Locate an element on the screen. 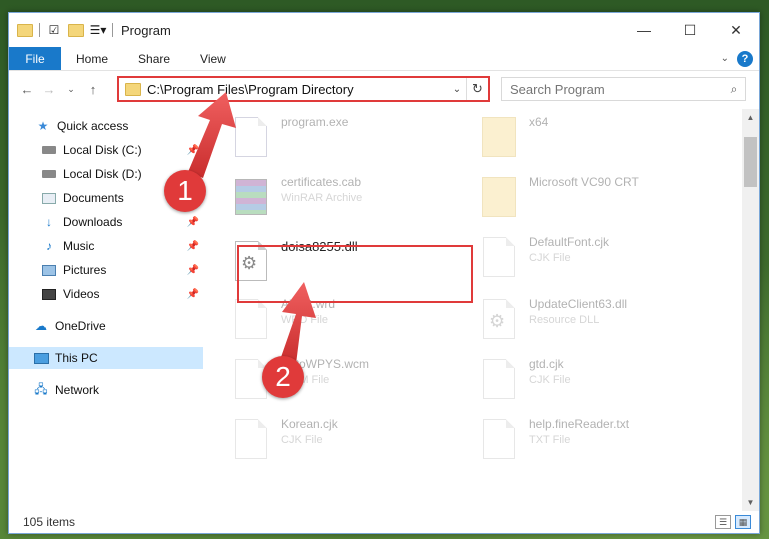 This screenshot has height=539, width=769. sidebar-item-label: Music is located at coordinates (79, 246).